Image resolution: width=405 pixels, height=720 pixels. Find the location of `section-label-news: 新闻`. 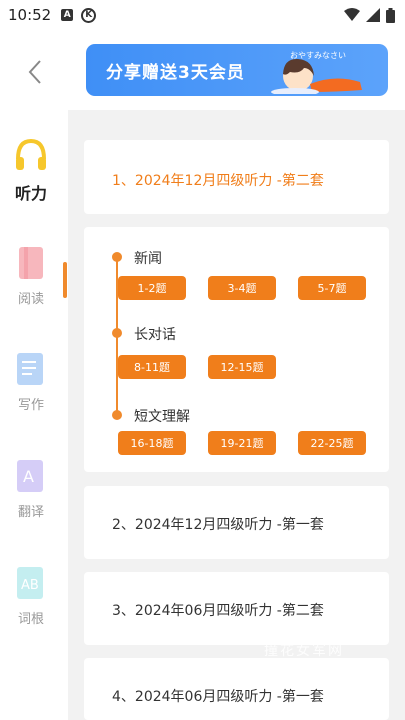

section-label-news: 新闻 is located at coordinates (148, 259).